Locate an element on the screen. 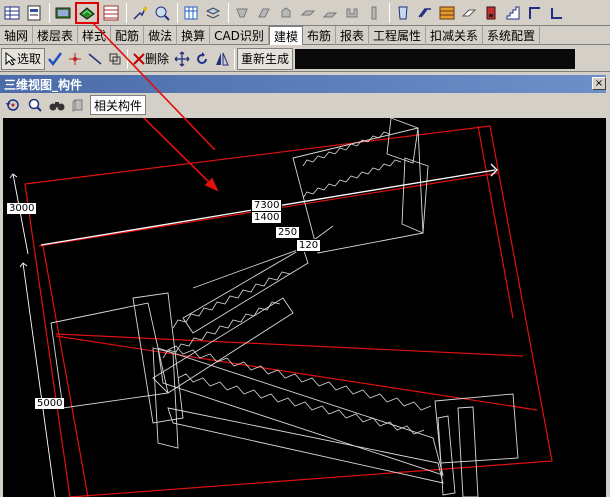 This screenshot has height=497, width=610. offset-icon is located at coordinates (115, 59).